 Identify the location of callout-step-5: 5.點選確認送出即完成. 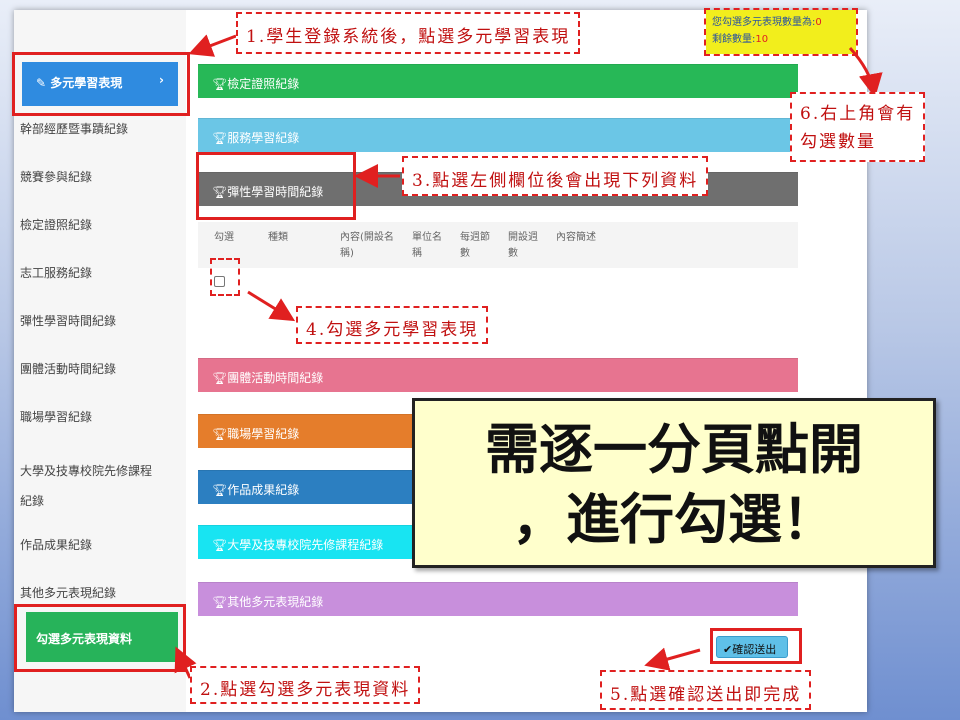
(706, 690).